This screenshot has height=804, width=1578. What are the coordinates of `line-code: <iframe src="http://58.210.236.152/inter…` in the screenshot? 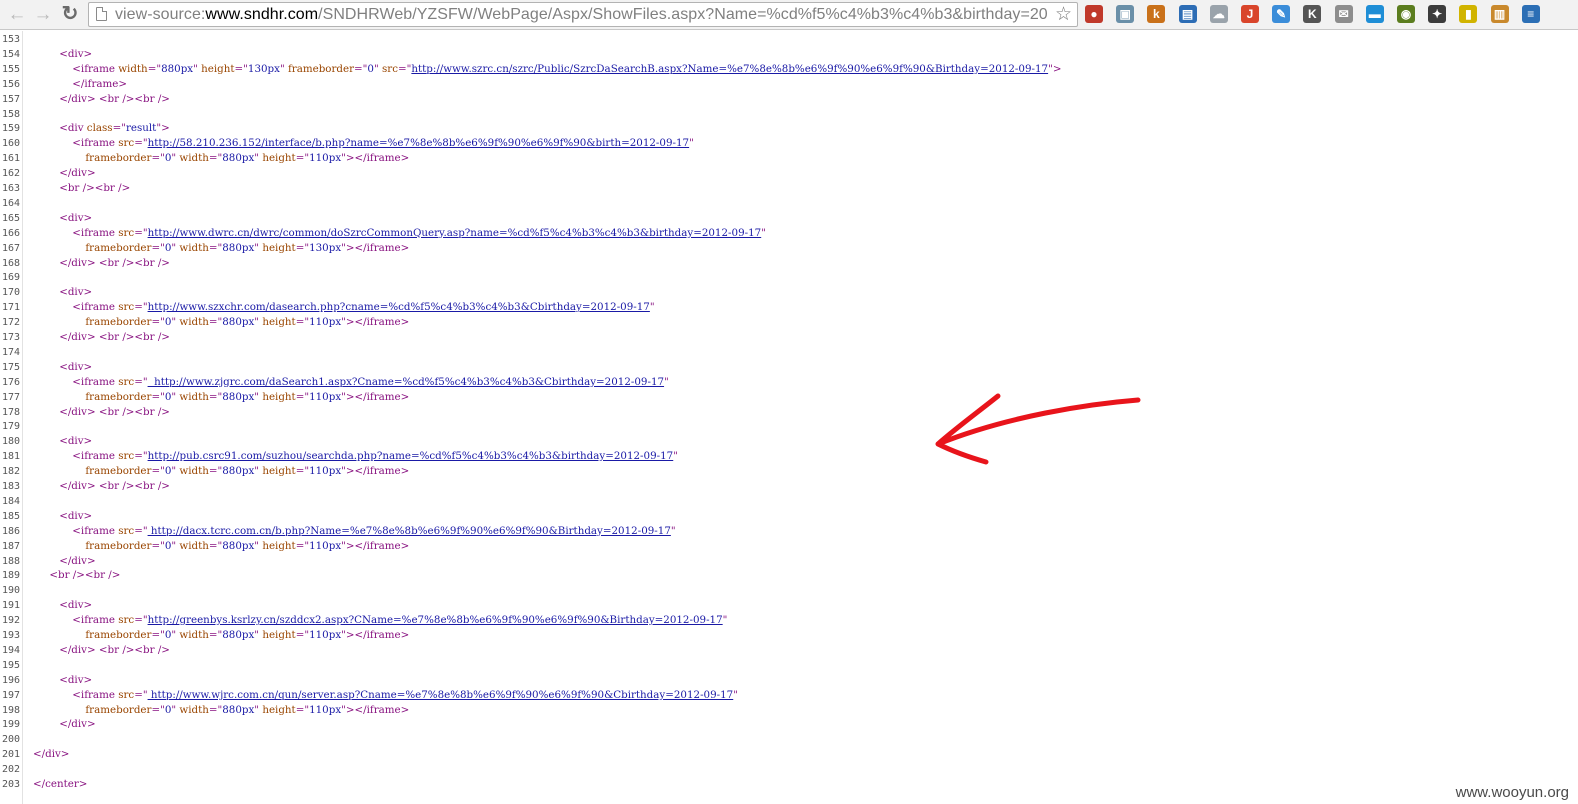 It's located at (363, 143).